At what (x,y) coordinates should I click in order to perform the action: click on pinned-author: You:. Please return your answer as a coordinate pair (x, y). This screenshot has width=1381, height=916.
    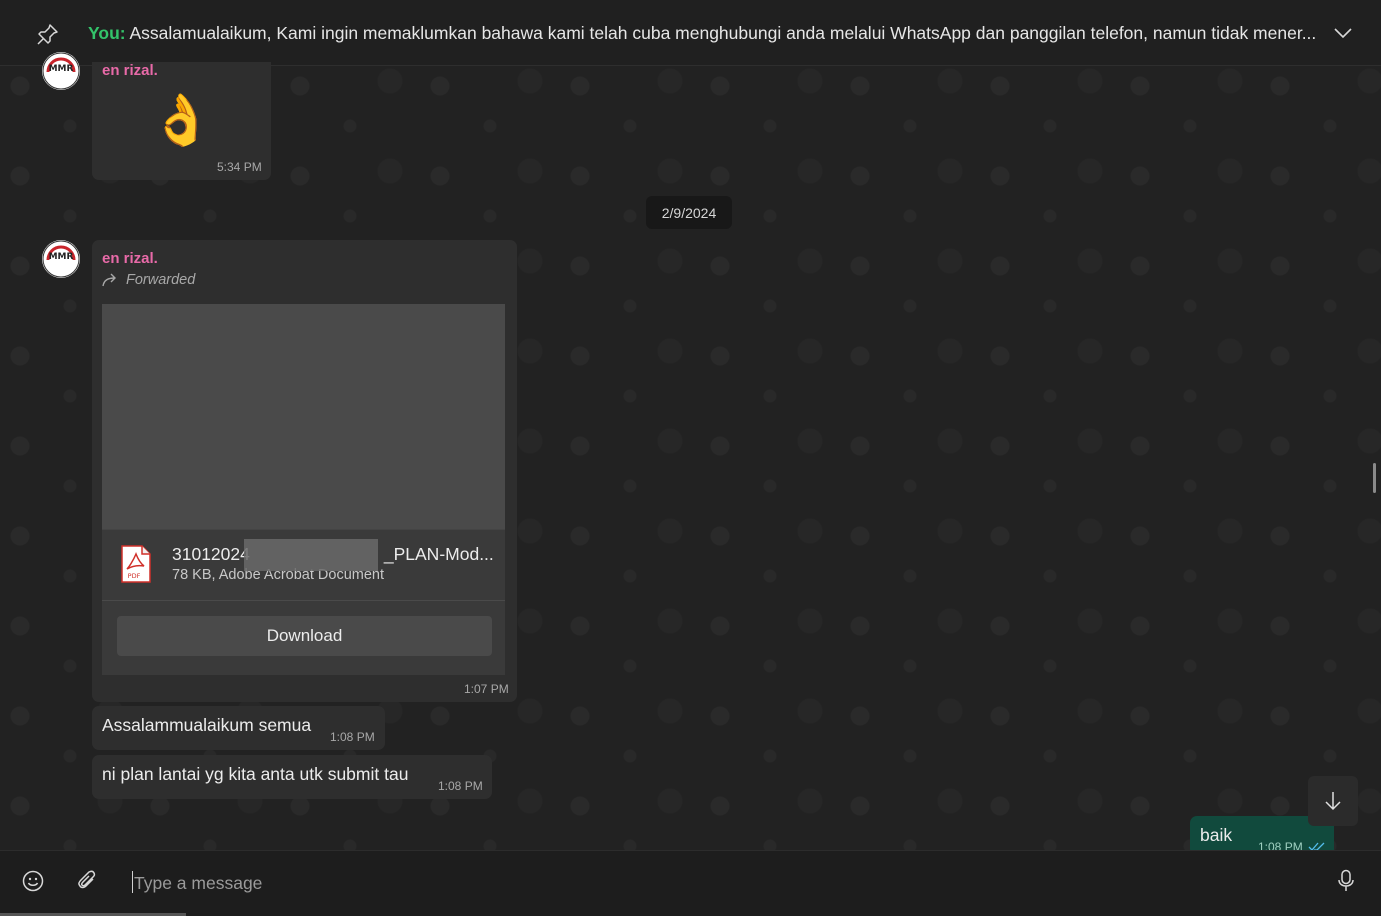
    Looking at the image, I should click on (107, 33).